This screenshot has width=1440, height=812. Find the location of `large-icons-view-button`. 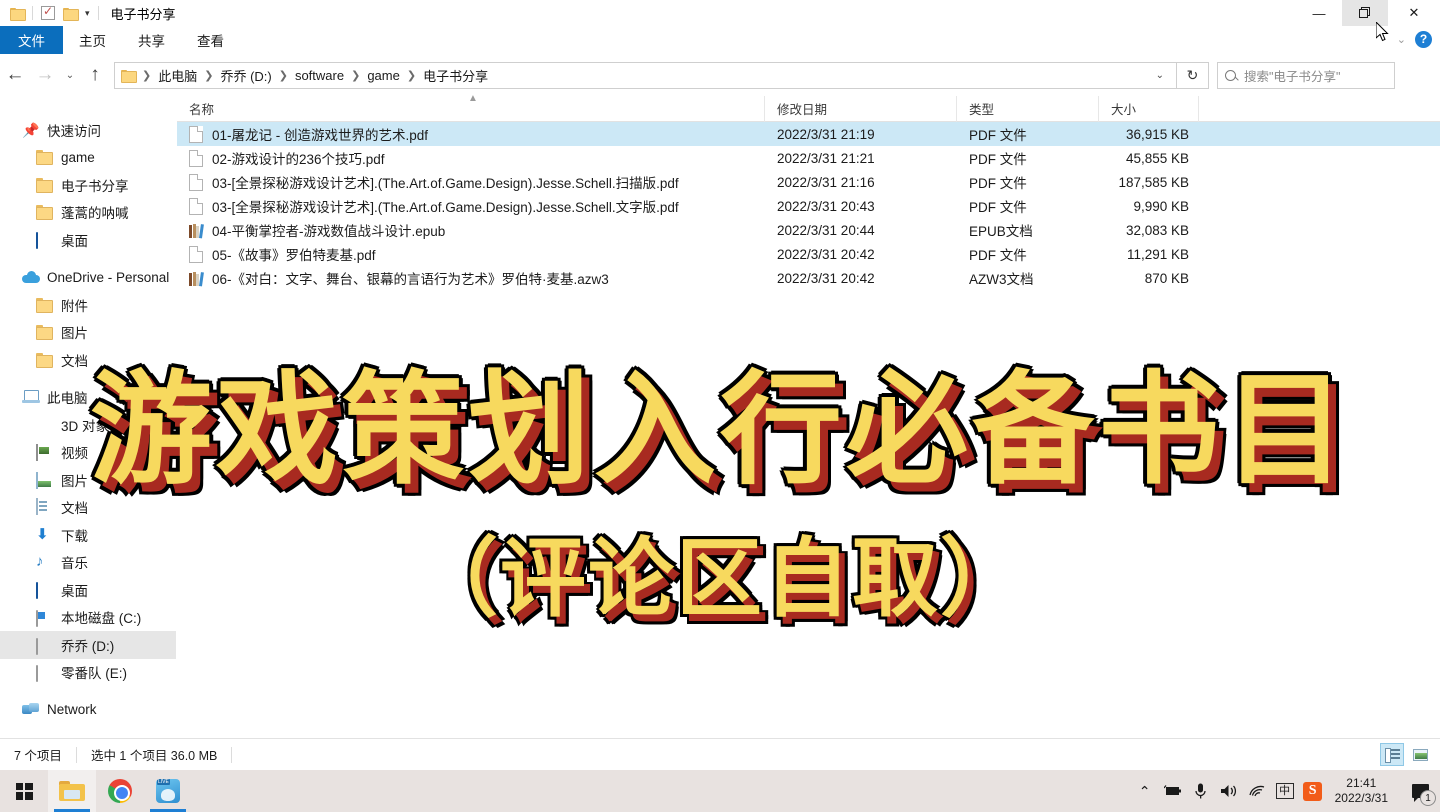

large-icons-view-button is located at coordinates (1420, 754).